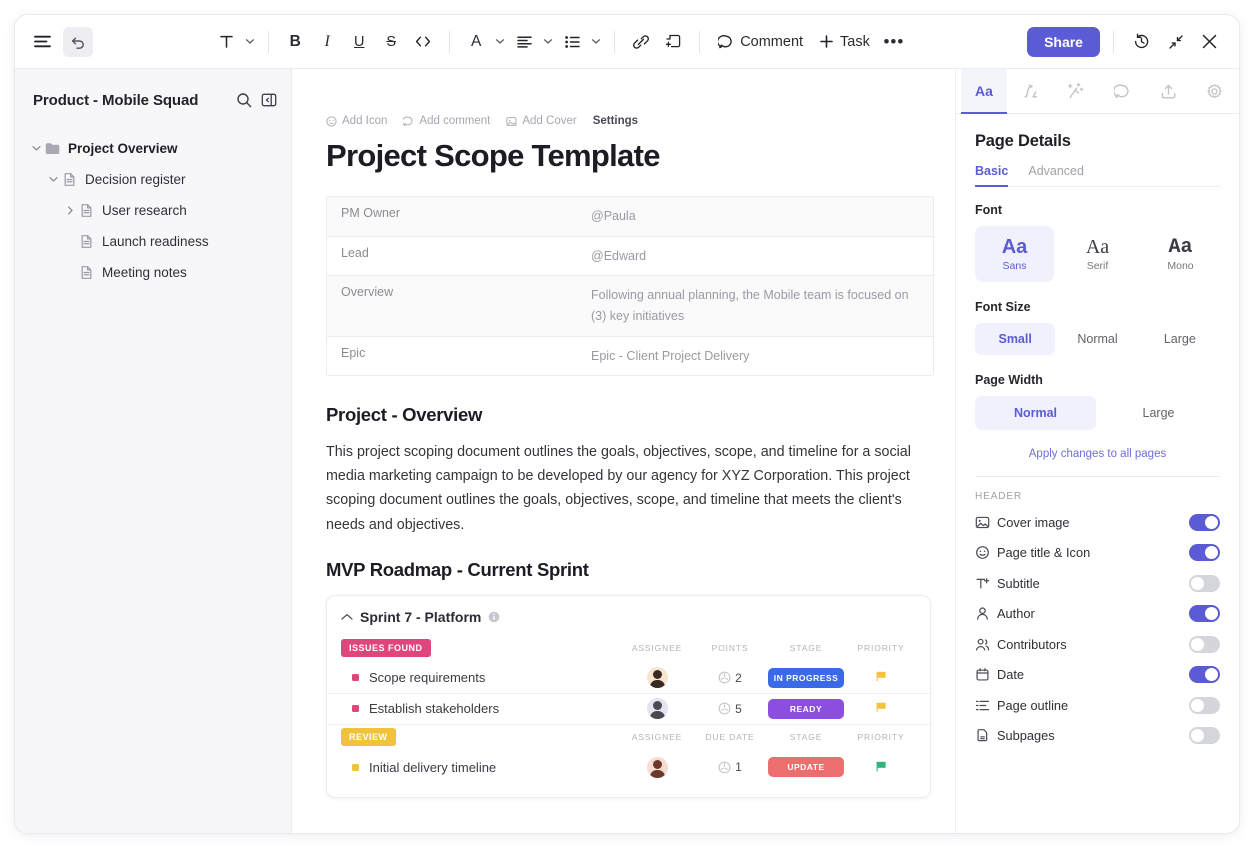 The height and width of the screenshot is (848, 1254). What do you see at coordinates (1076, 91) in the screenshot?
I see `ai-wand-icon` at bounding box center [1076, 91].